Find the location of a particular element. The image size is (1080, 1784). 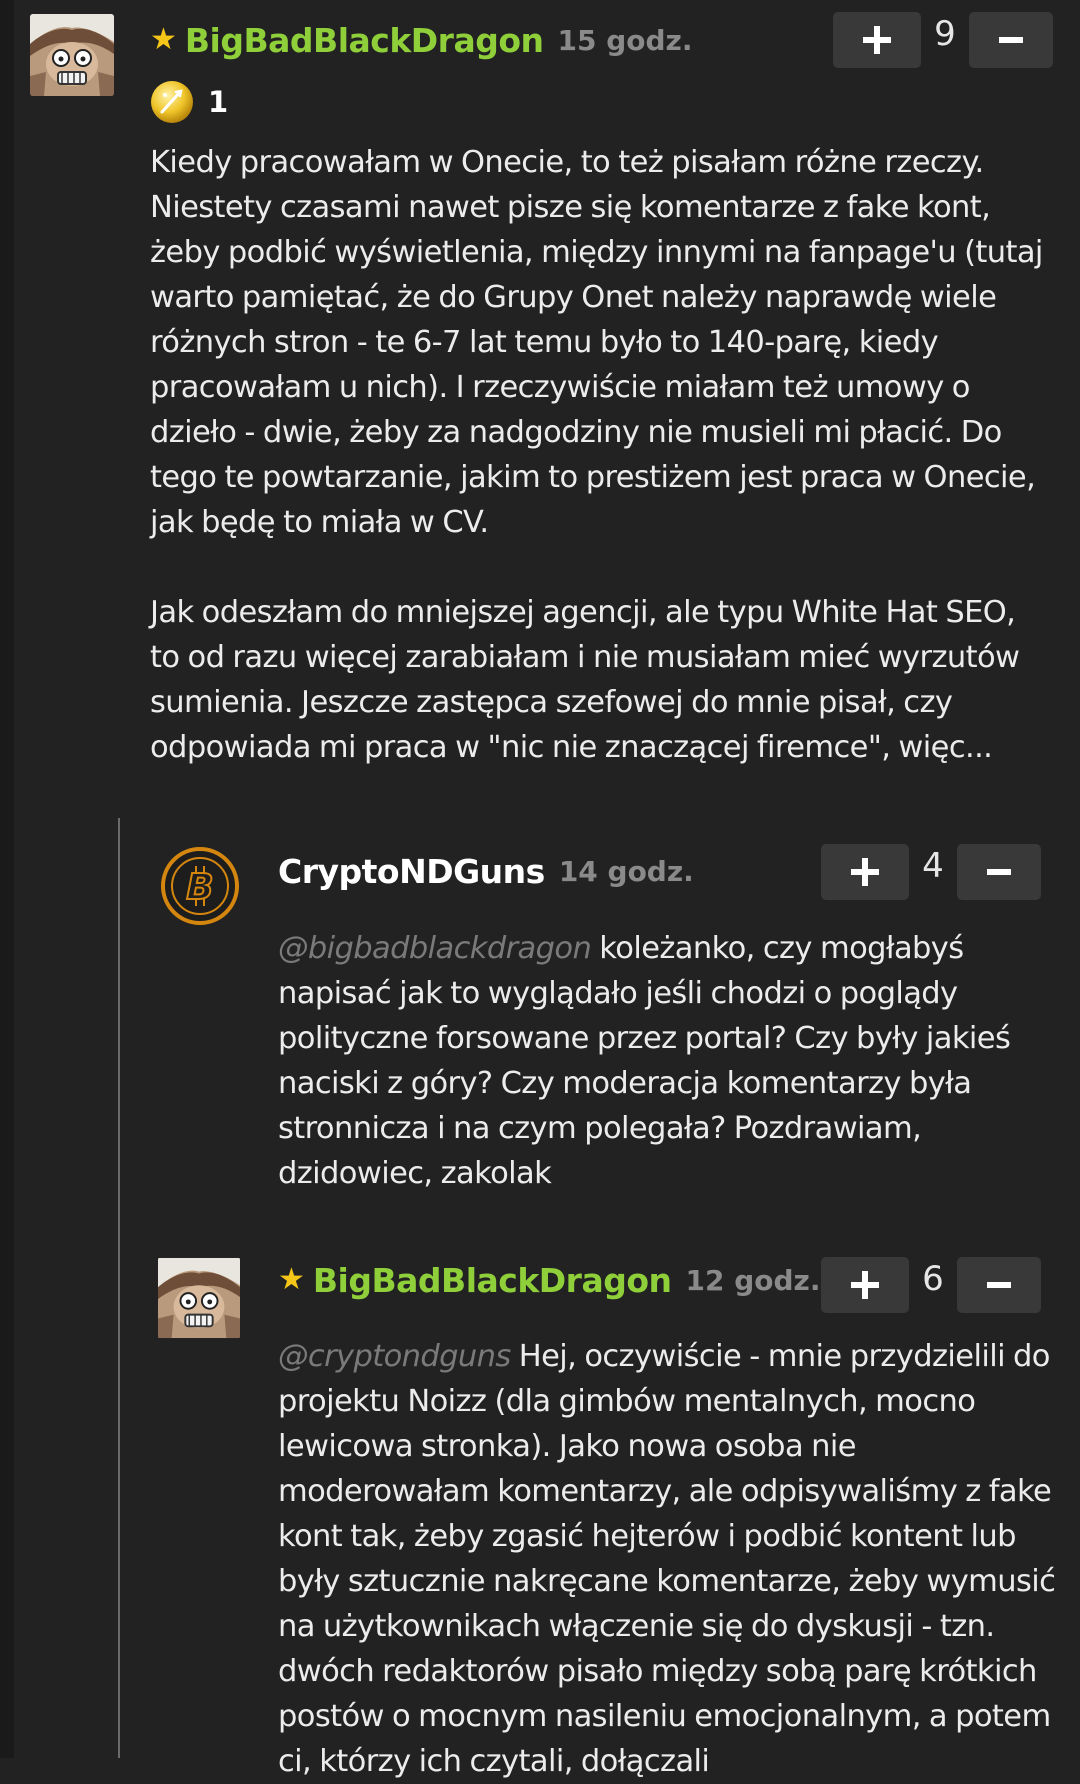

avatar: B is located at coordinates (200, 886).